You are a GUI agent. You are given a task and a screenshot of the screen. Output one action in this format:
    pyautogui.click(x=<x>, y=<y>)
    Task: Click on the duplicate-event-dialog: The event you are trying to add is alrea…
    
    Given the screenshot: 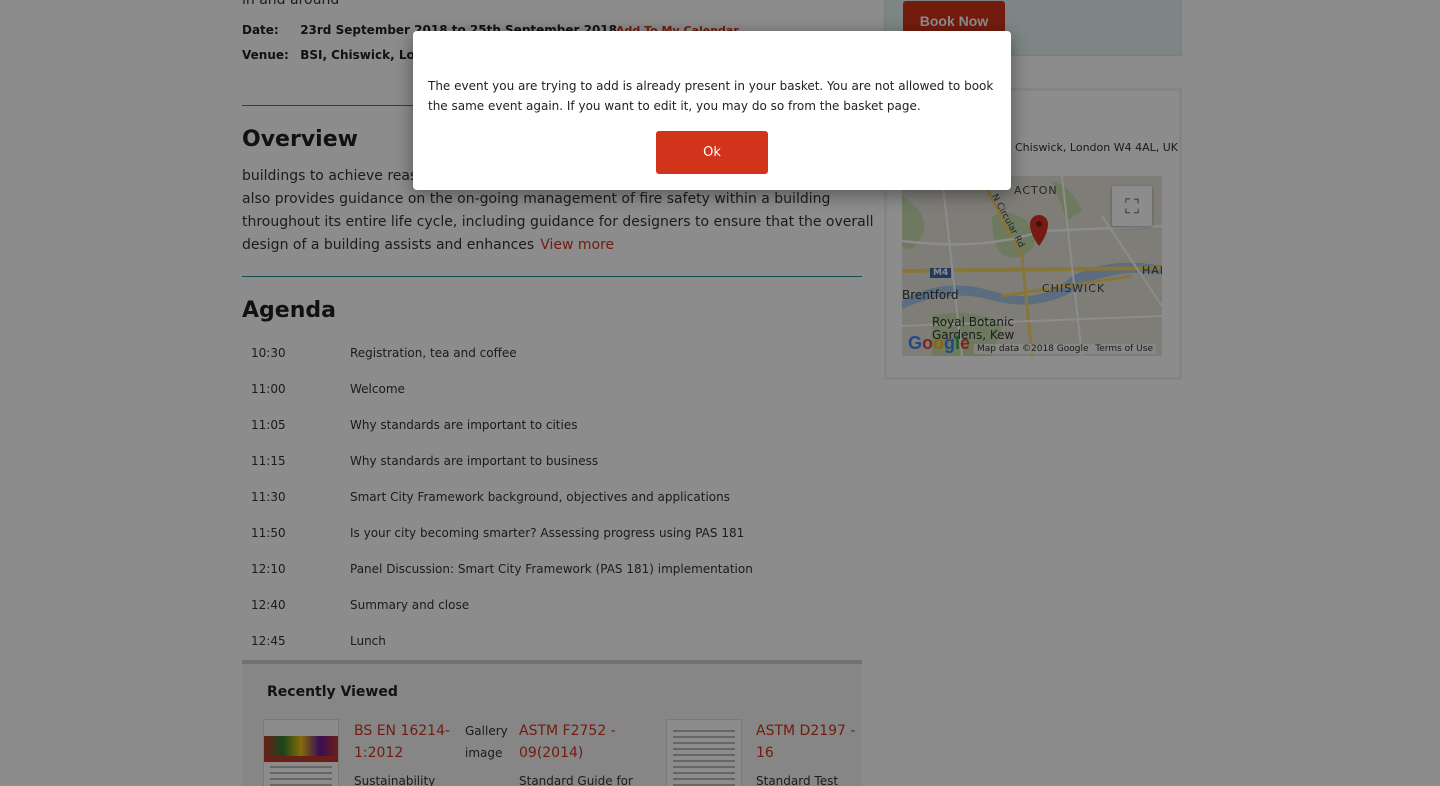 What is the action you would take?
    pyautogui.click(x=712, y=110)
    